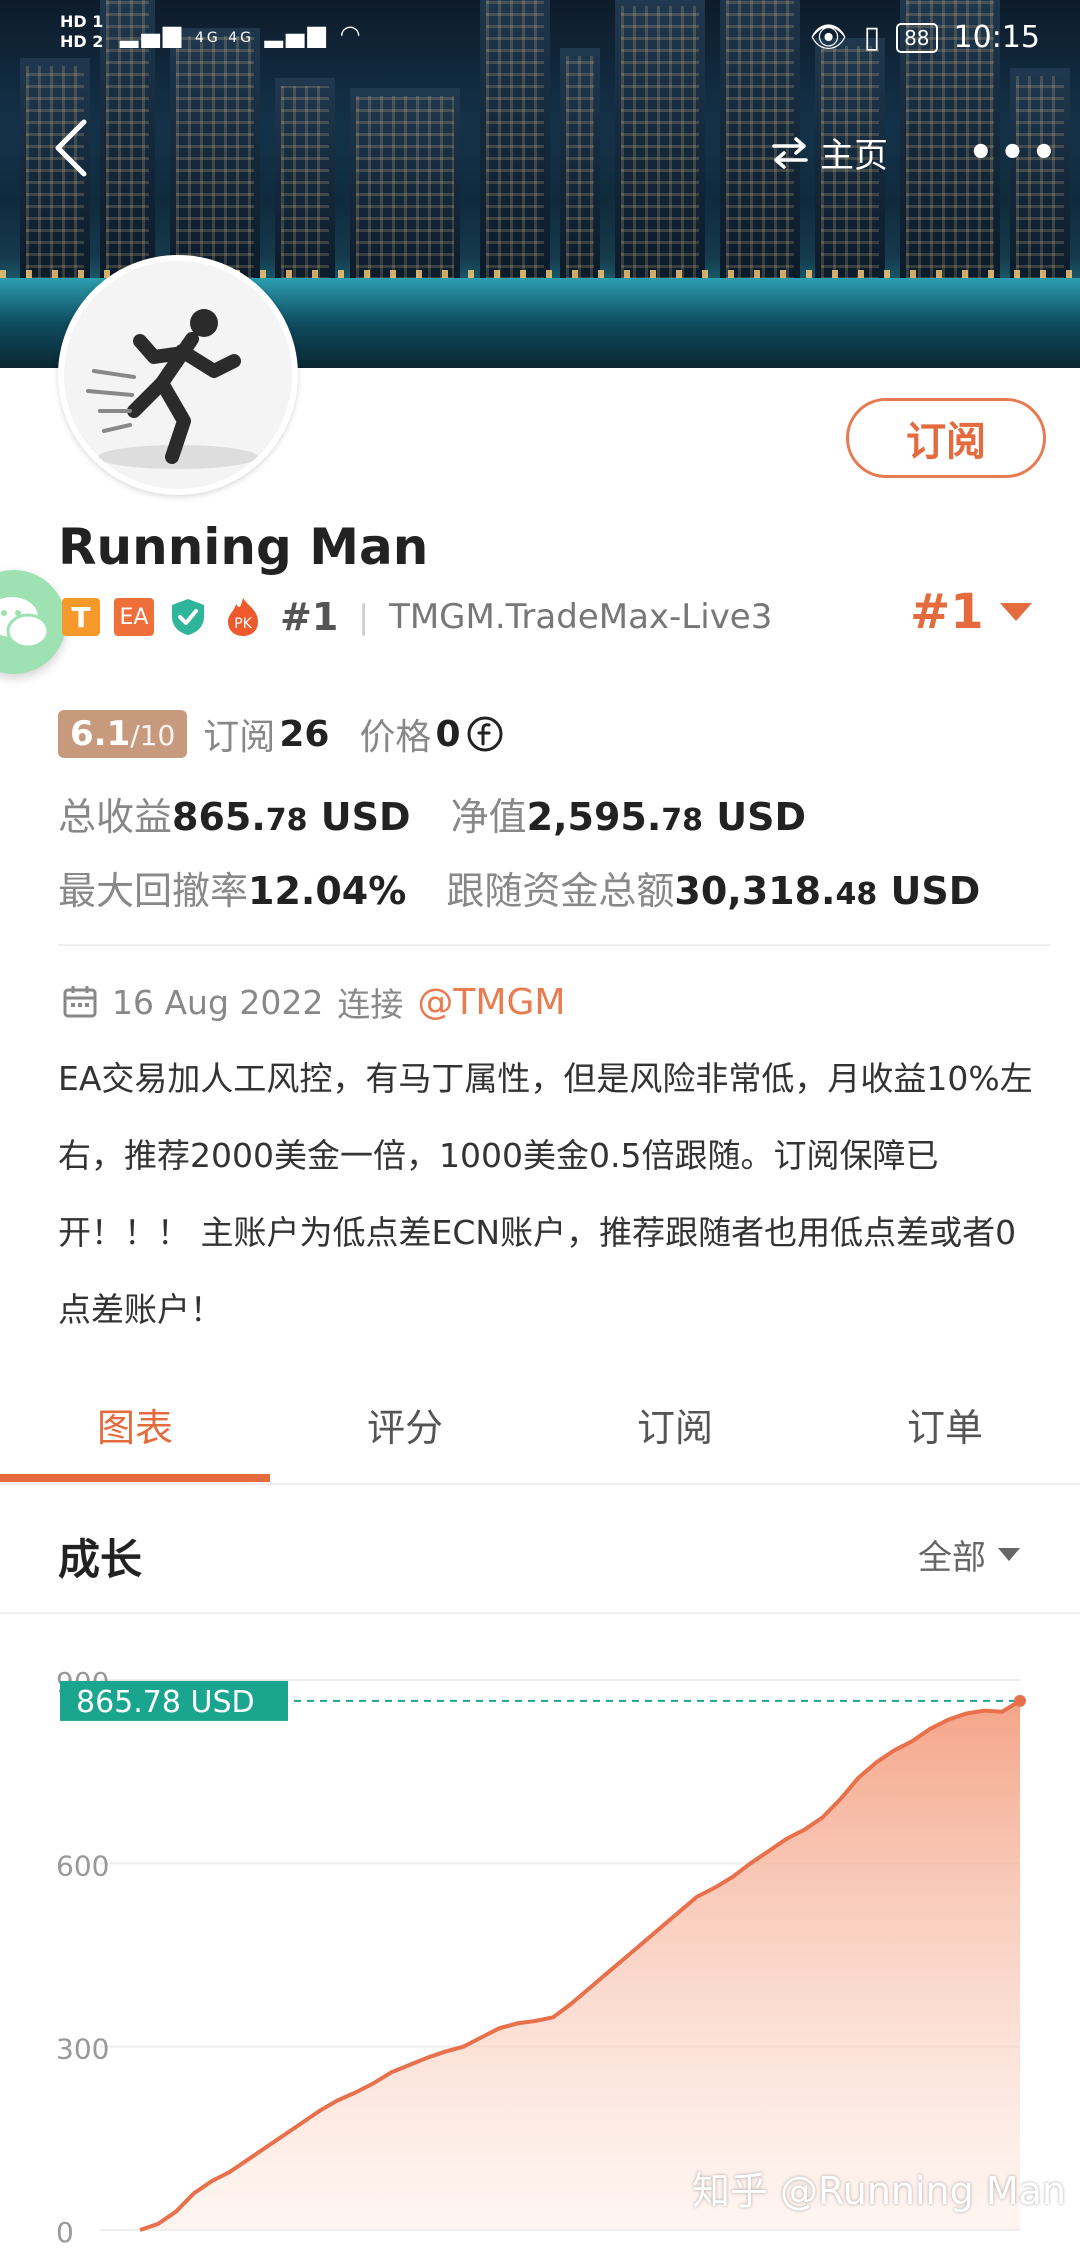 Image resolution: width=1080 pixels, height=2248 pixels. I want to click on score-badge: 6.1/10, so click(123, 734).